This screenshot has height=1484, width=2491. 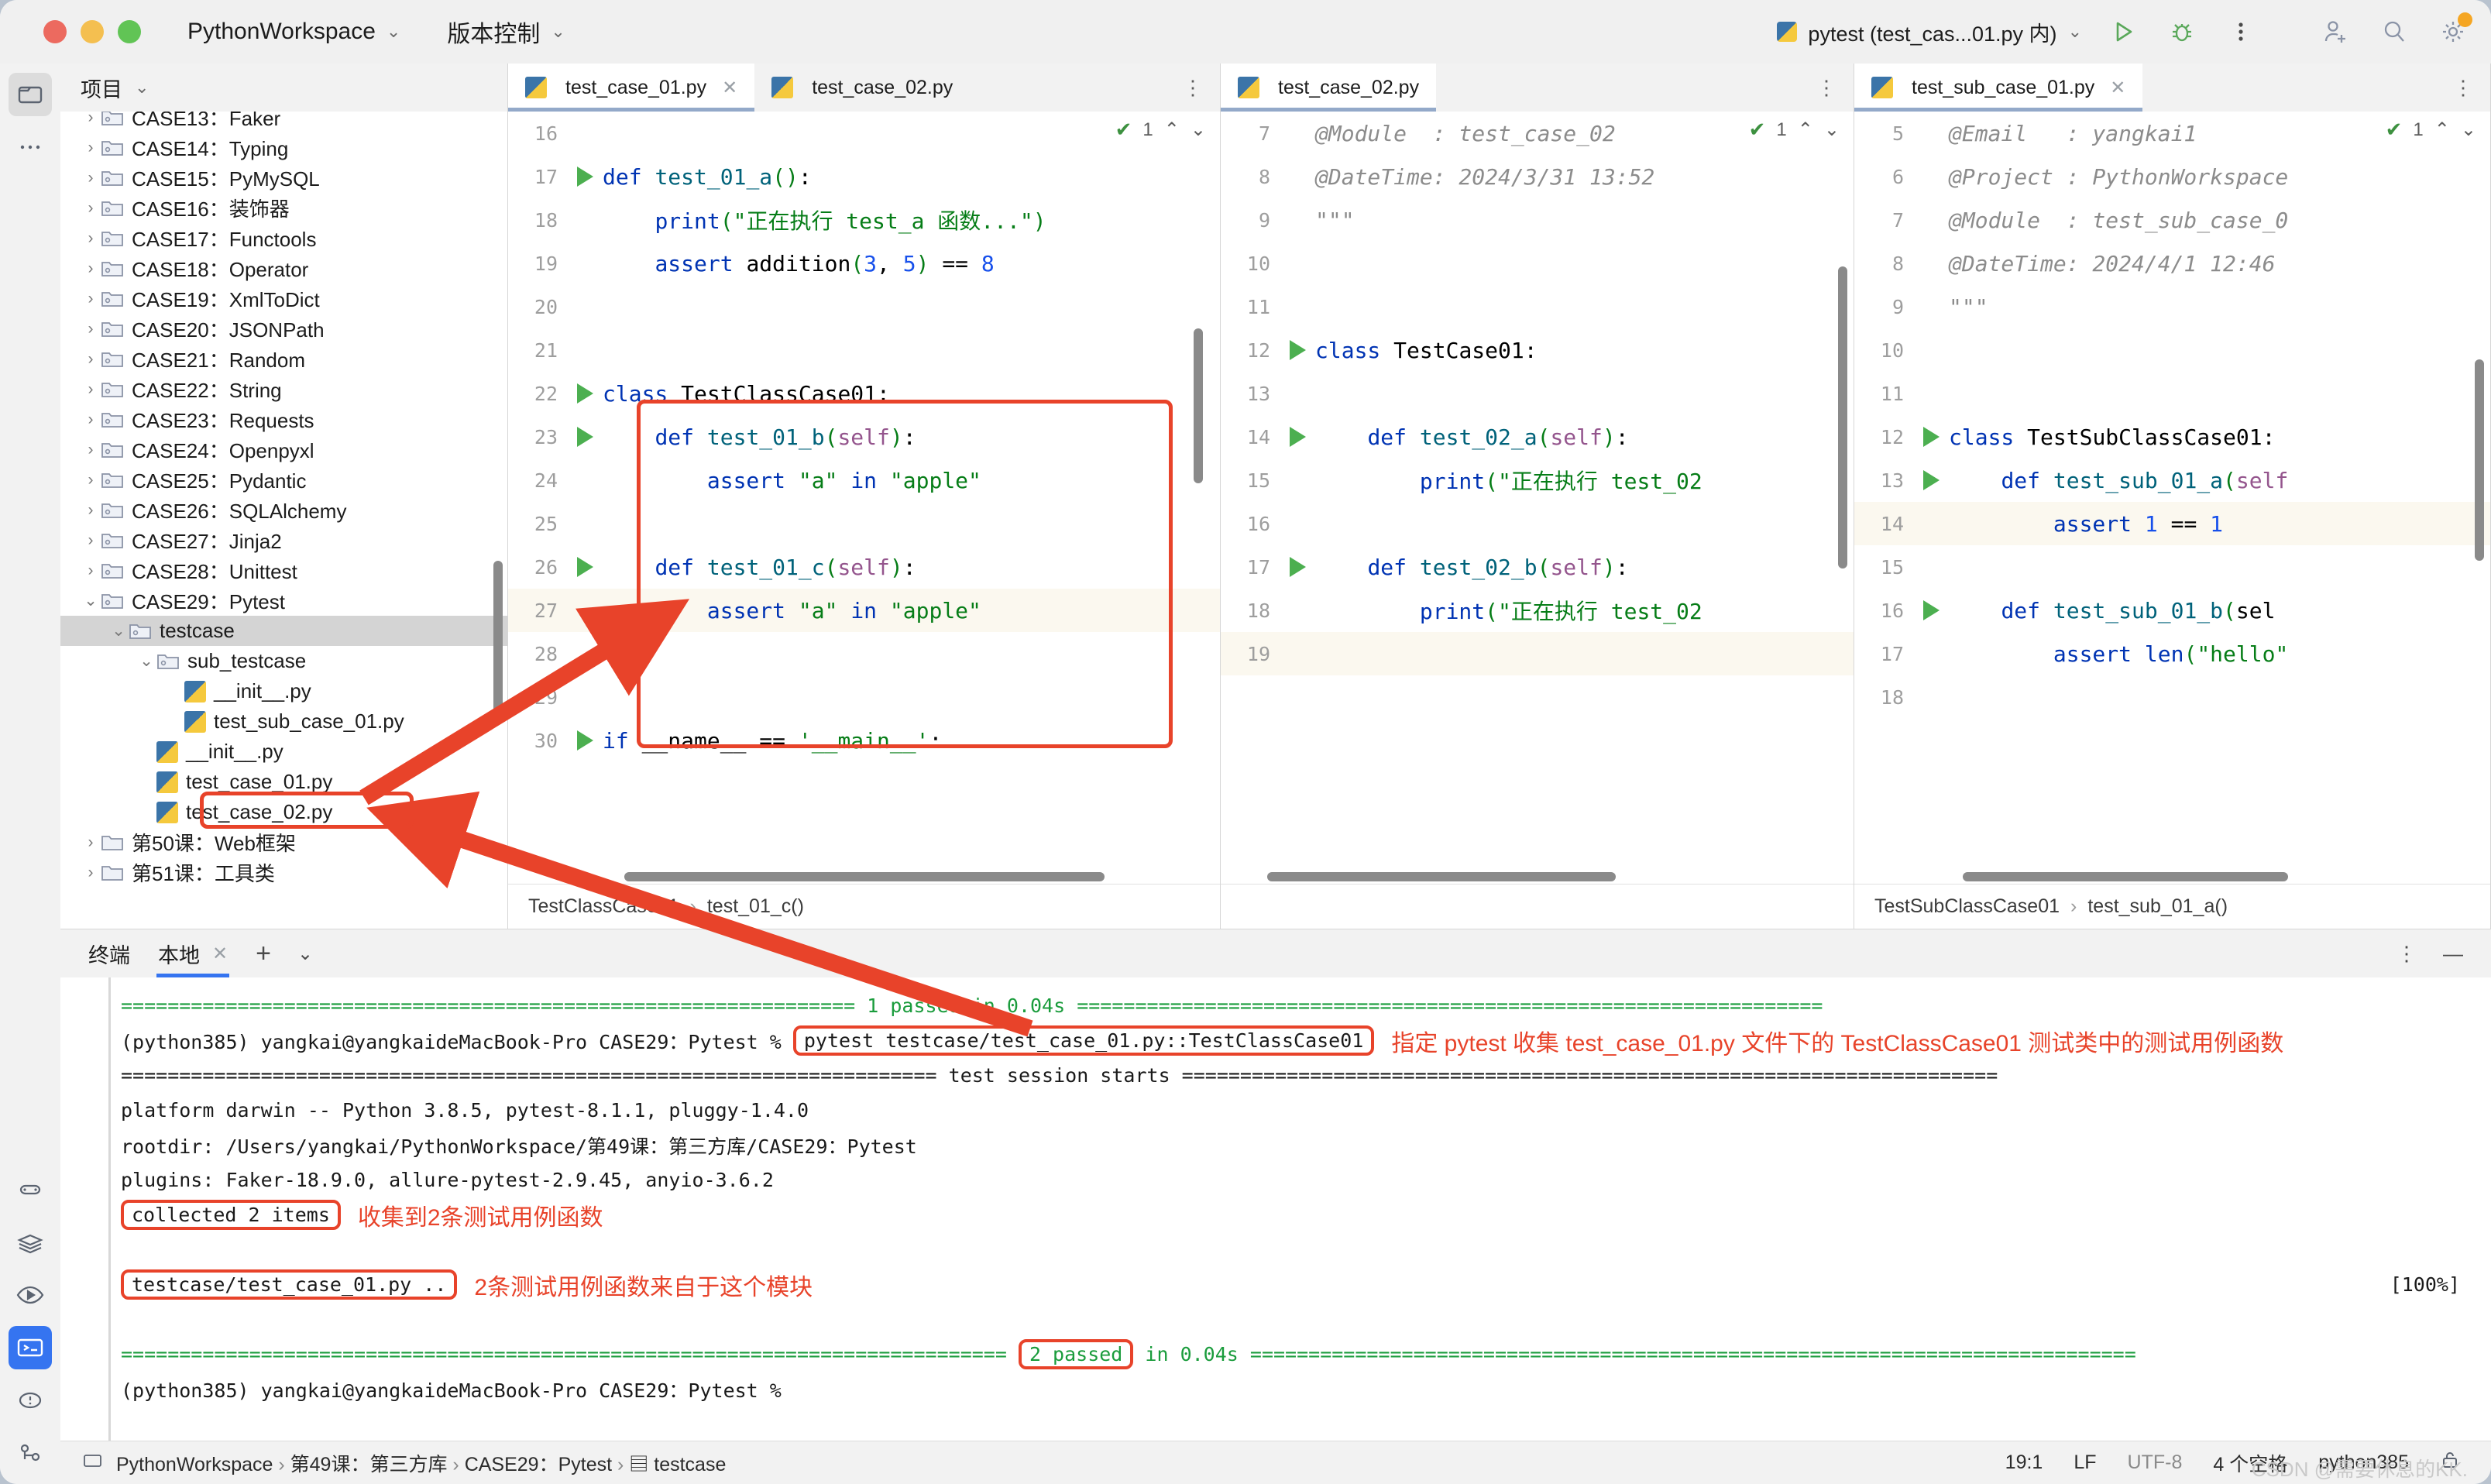 I want to click on breadcrumb-item: TestSubClassCase01, so click(x=1967, y=906).